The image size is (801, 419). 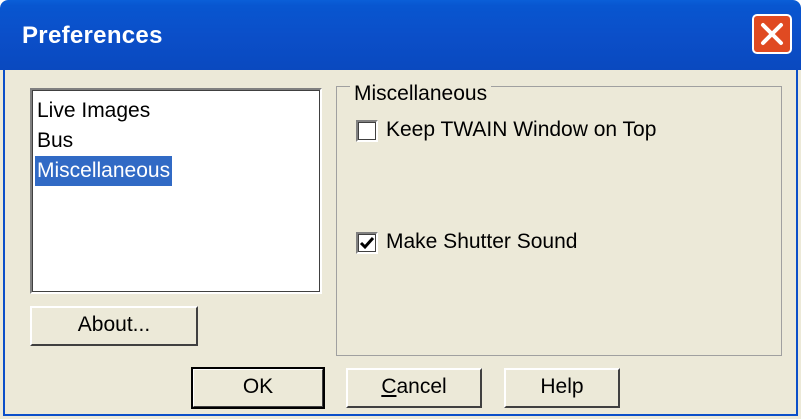 I want to click on close-button, so click(x=772, y=34).